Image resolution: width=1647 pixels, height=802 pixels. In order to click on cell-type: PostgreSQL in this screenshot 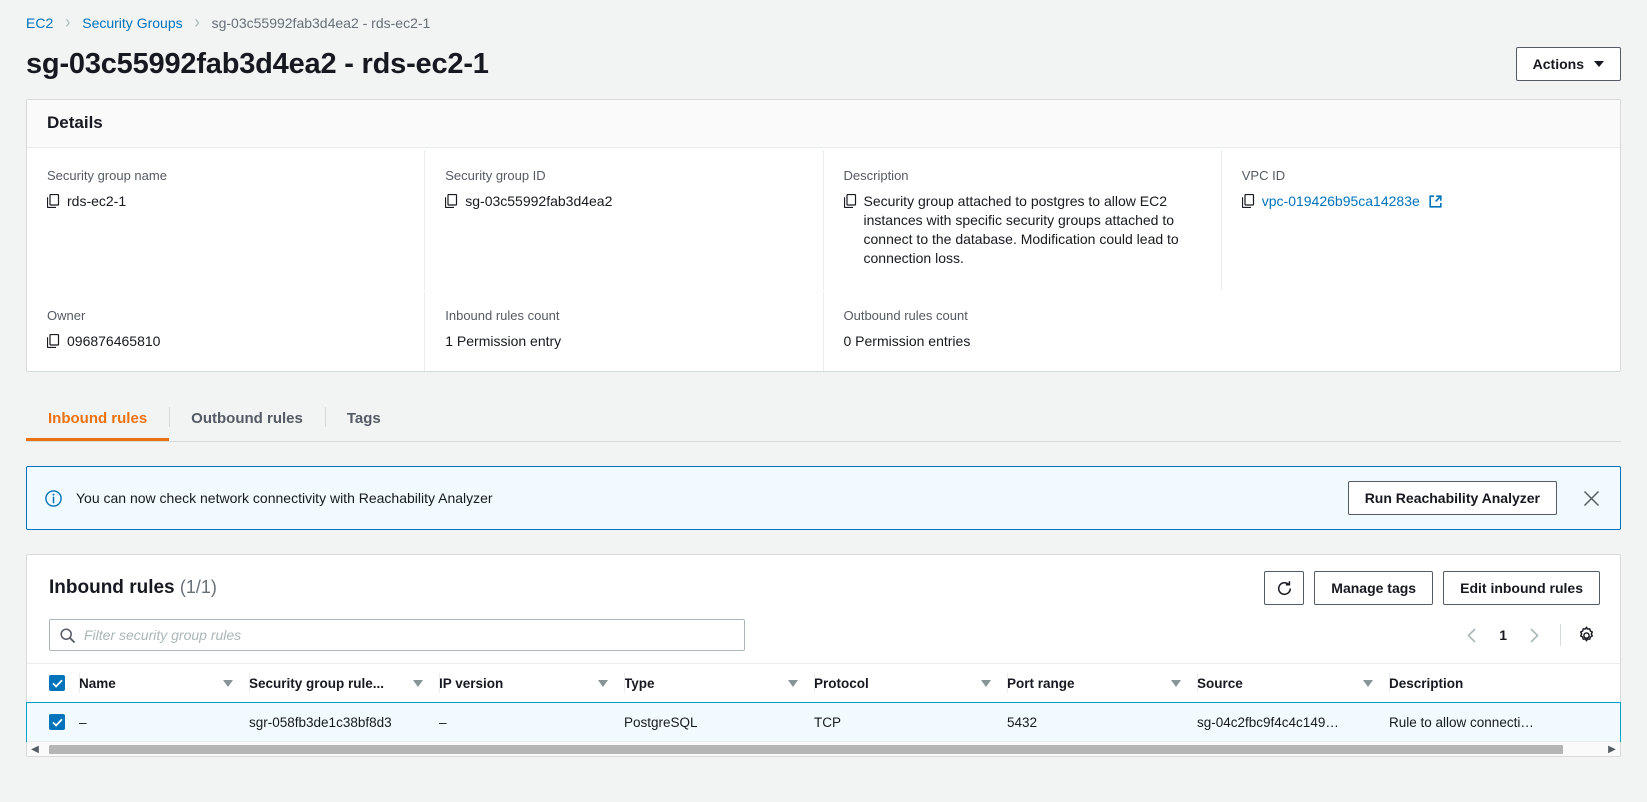, I will do `click(661, 722)`.